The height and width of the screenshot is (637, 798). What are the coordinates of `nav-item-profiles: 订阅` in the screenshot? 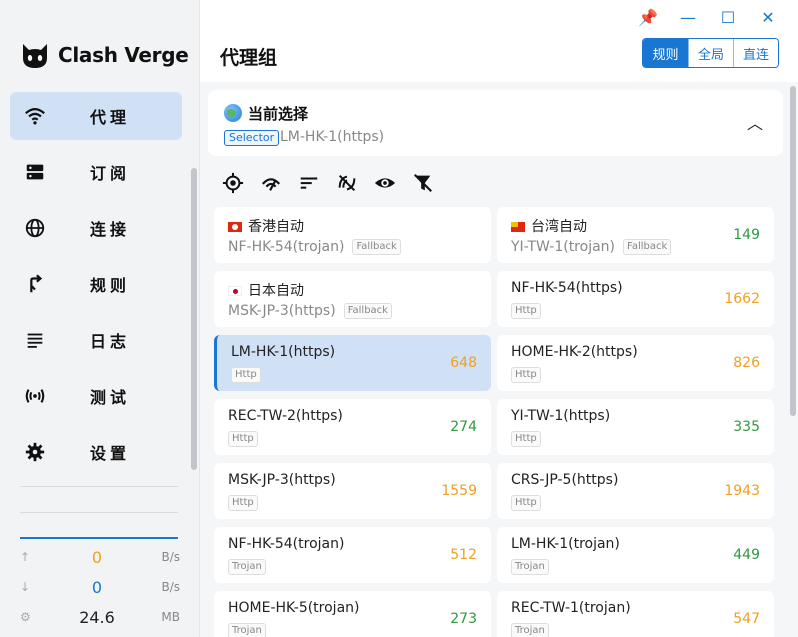 It's located at (96, 172).